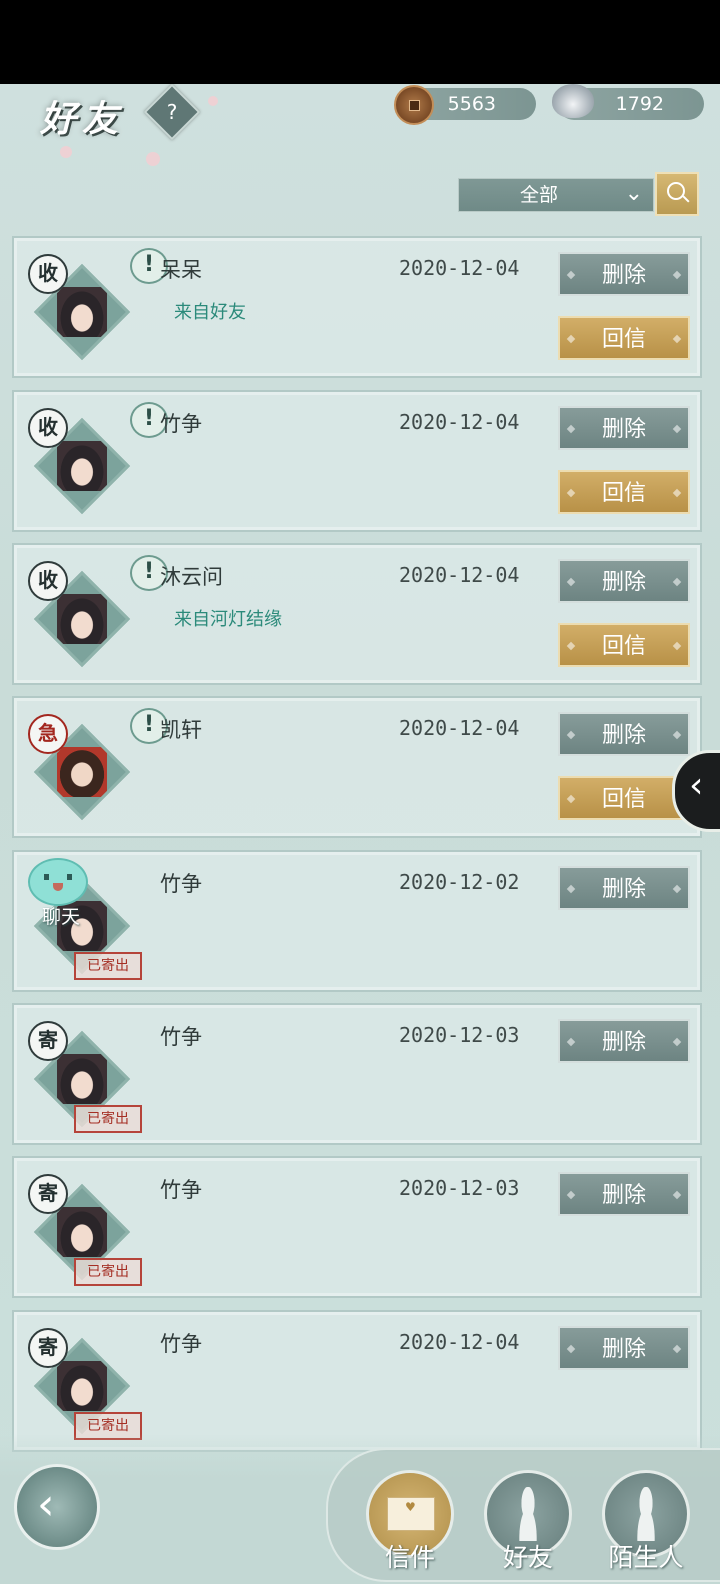 Image resolution: width=720 pixels, height=1584 pixels. I want to click on tab-mail: 信件, so click(410, 1521).